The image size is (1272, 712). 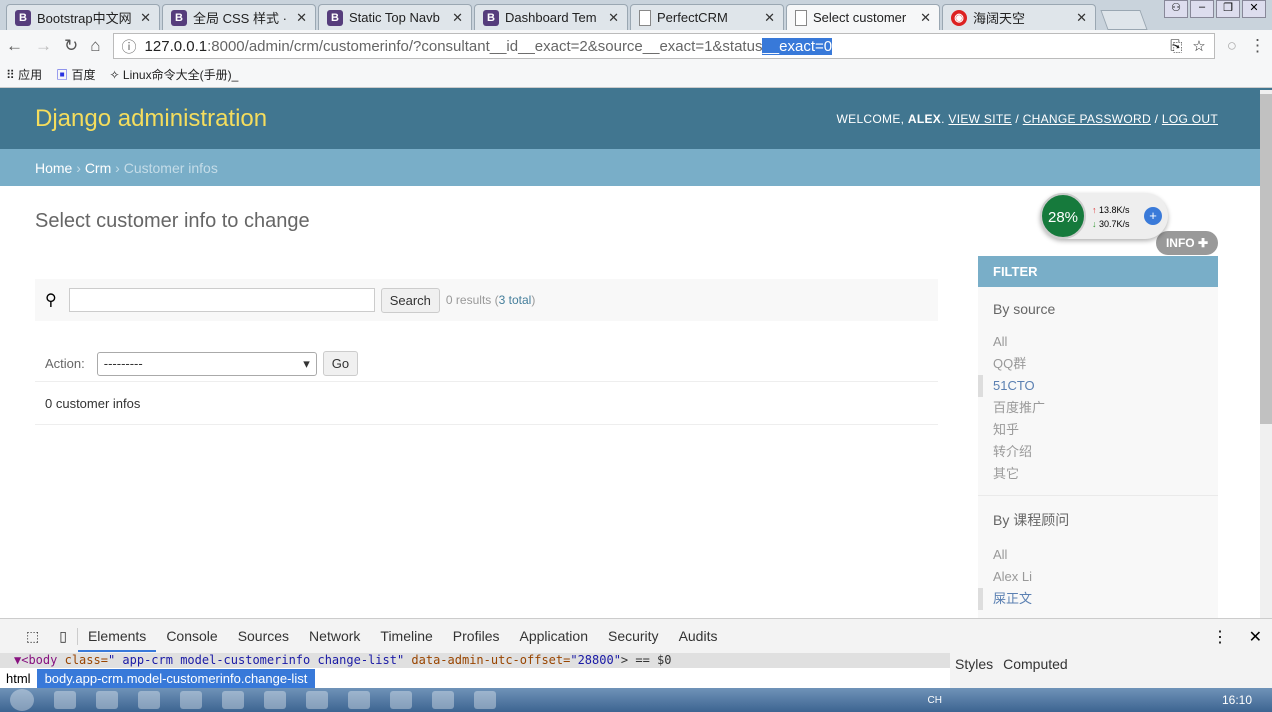 What do you see at coordinates (1176, 46) in the screenshot?
I see `translate-icon: ⎘` at bounding box center [1176, 46].